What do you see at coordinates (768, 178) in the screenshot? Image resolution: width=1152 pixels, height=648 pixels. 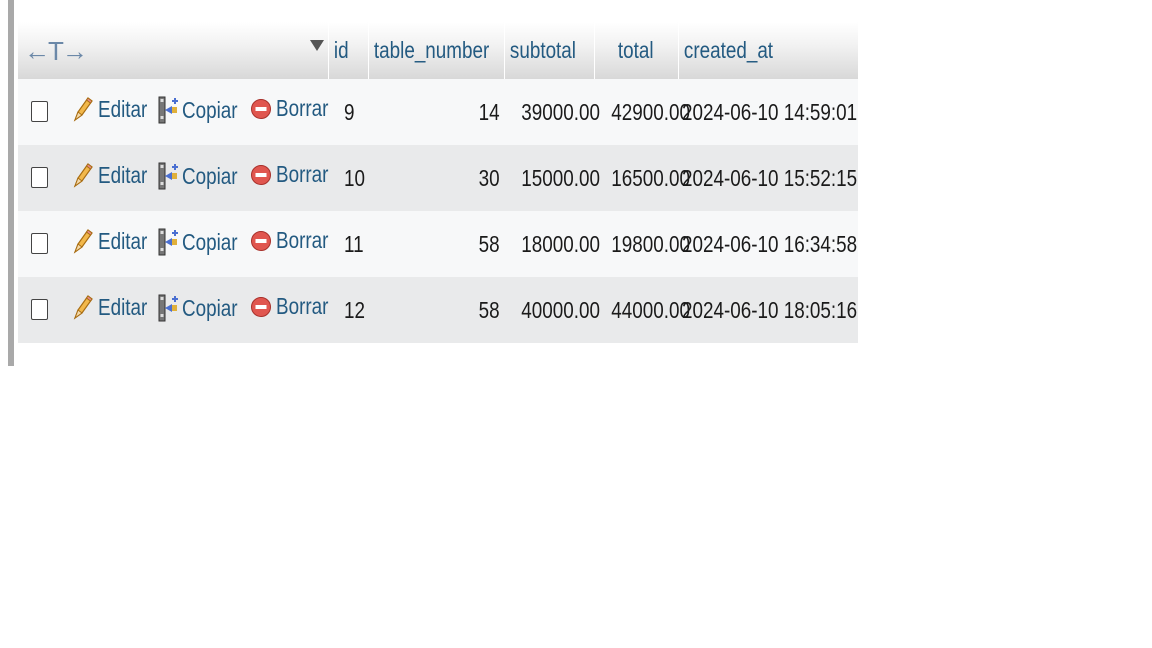 I see `cell-created-at: 2024-06-10 15:52:15` at bounding box center [768, 178].